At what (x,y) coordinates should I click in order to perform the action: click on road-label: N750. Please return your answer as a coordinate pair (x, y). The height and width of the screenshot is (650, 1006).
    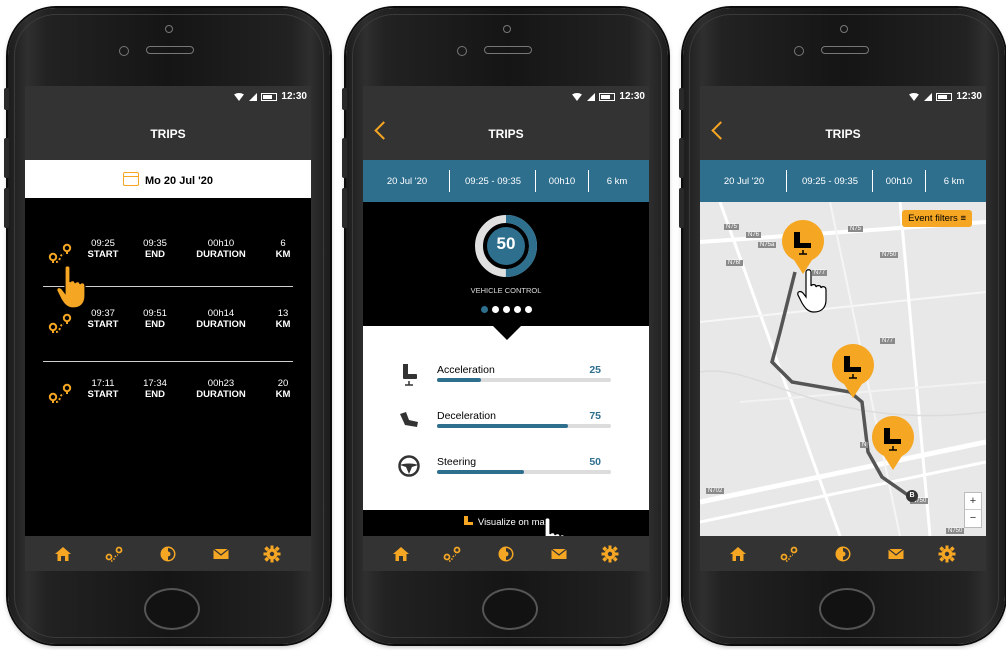
    Looking at the image, I should click on (889, 255).